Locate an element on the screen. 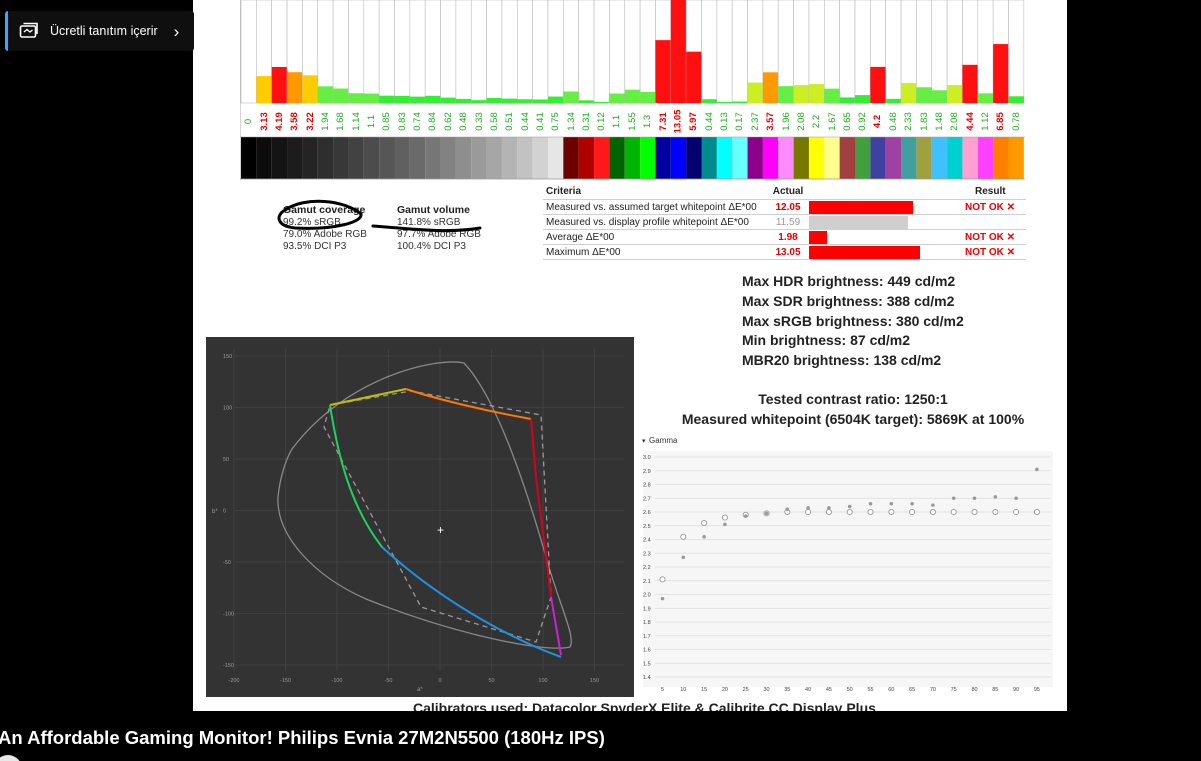 The width and height of the screenshot is (1201, 761). gamma-y-tick: 2.9 is located at coordinates (647, 472).